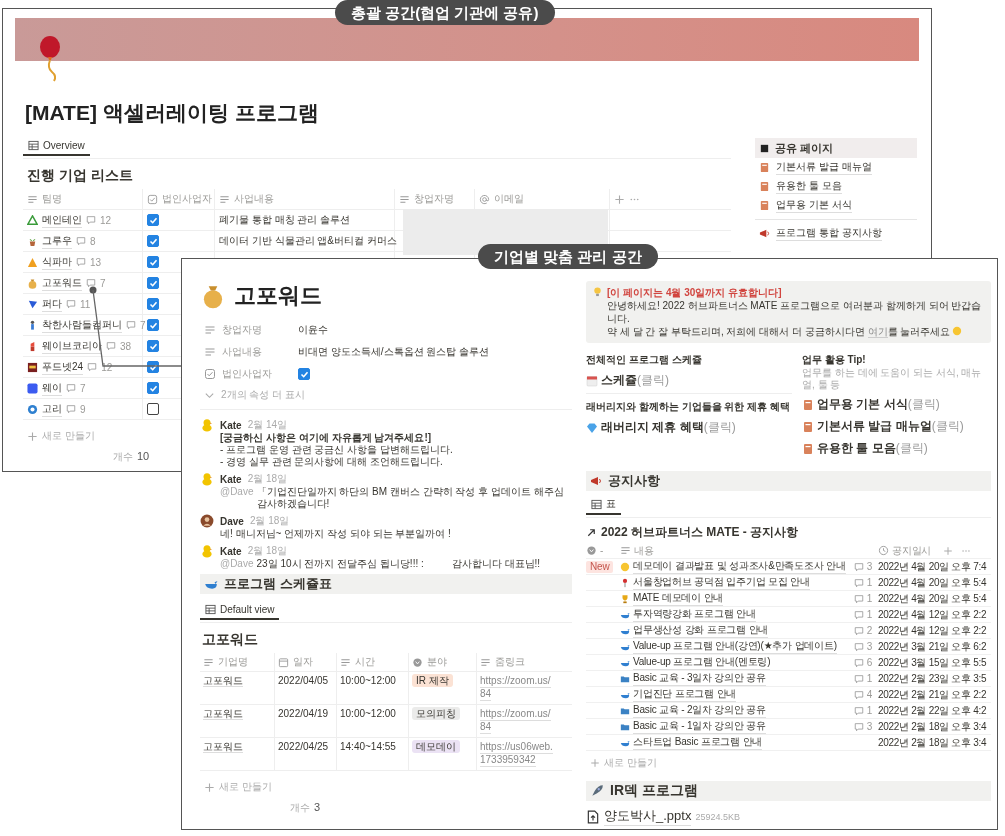 The image size is (1005, 836). I want to click on column-header: 창업자명, so click(434, 199).